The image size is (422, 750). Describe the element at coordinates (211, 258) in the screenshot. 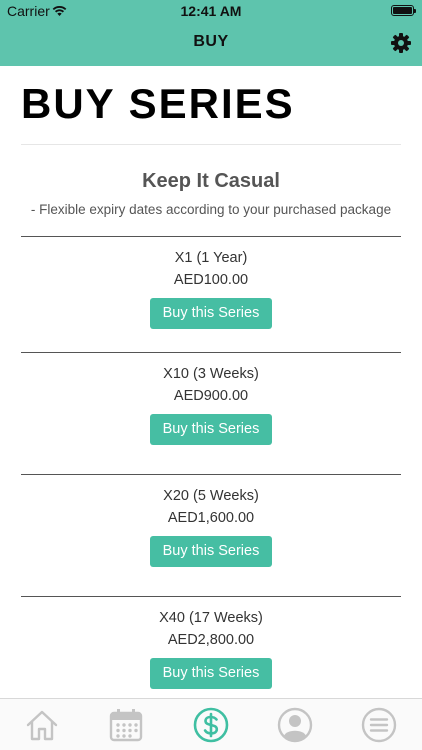

I see `package-name: X1 (1 Year)` at that location.